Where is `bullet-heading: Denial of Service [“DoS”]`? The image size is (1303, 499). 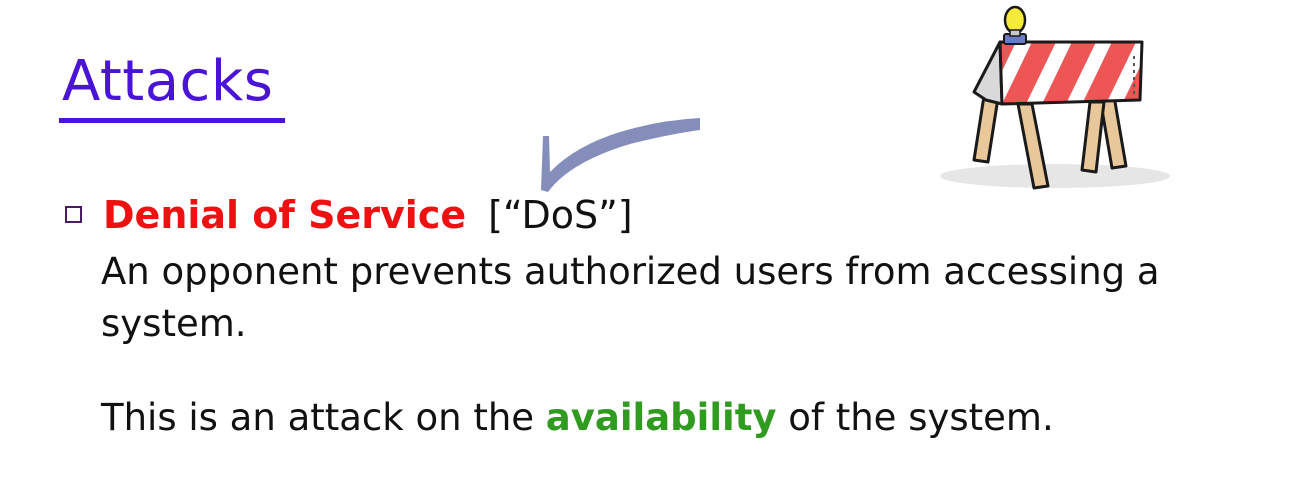 bullet-heading: Denial of Service [“DoS”] is located at coordinates (368, 216).